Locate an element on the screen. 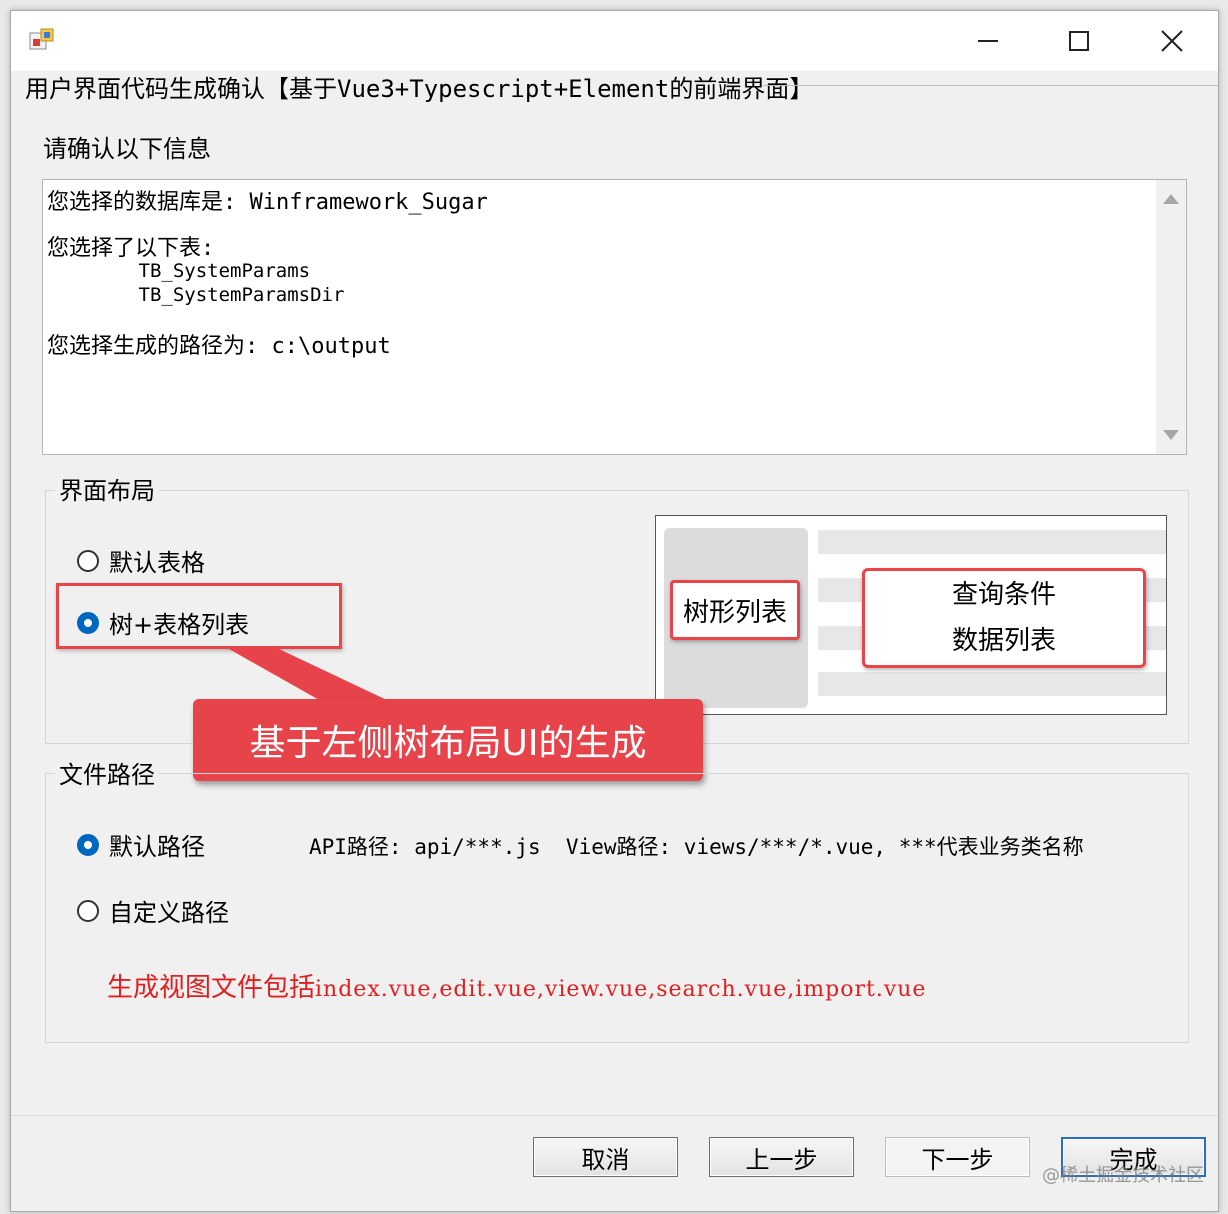  cancel-button: 取消 is located at coordinates (605, 1157).